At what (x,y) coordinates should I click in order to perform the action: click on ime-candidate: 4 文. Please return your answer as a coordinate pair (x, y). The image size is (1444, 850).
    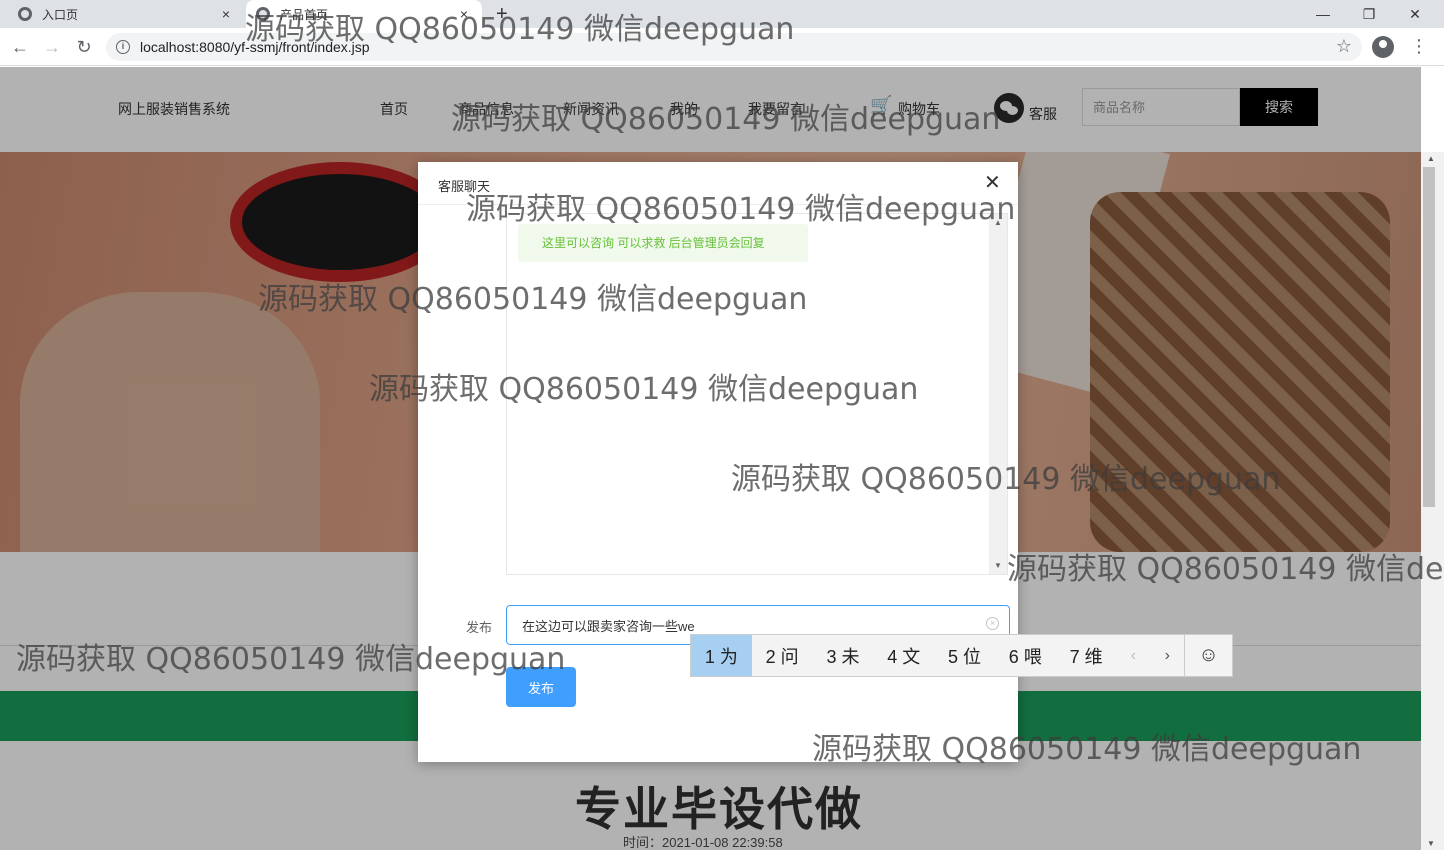
    Looking at the image, I should click on (903, 655).